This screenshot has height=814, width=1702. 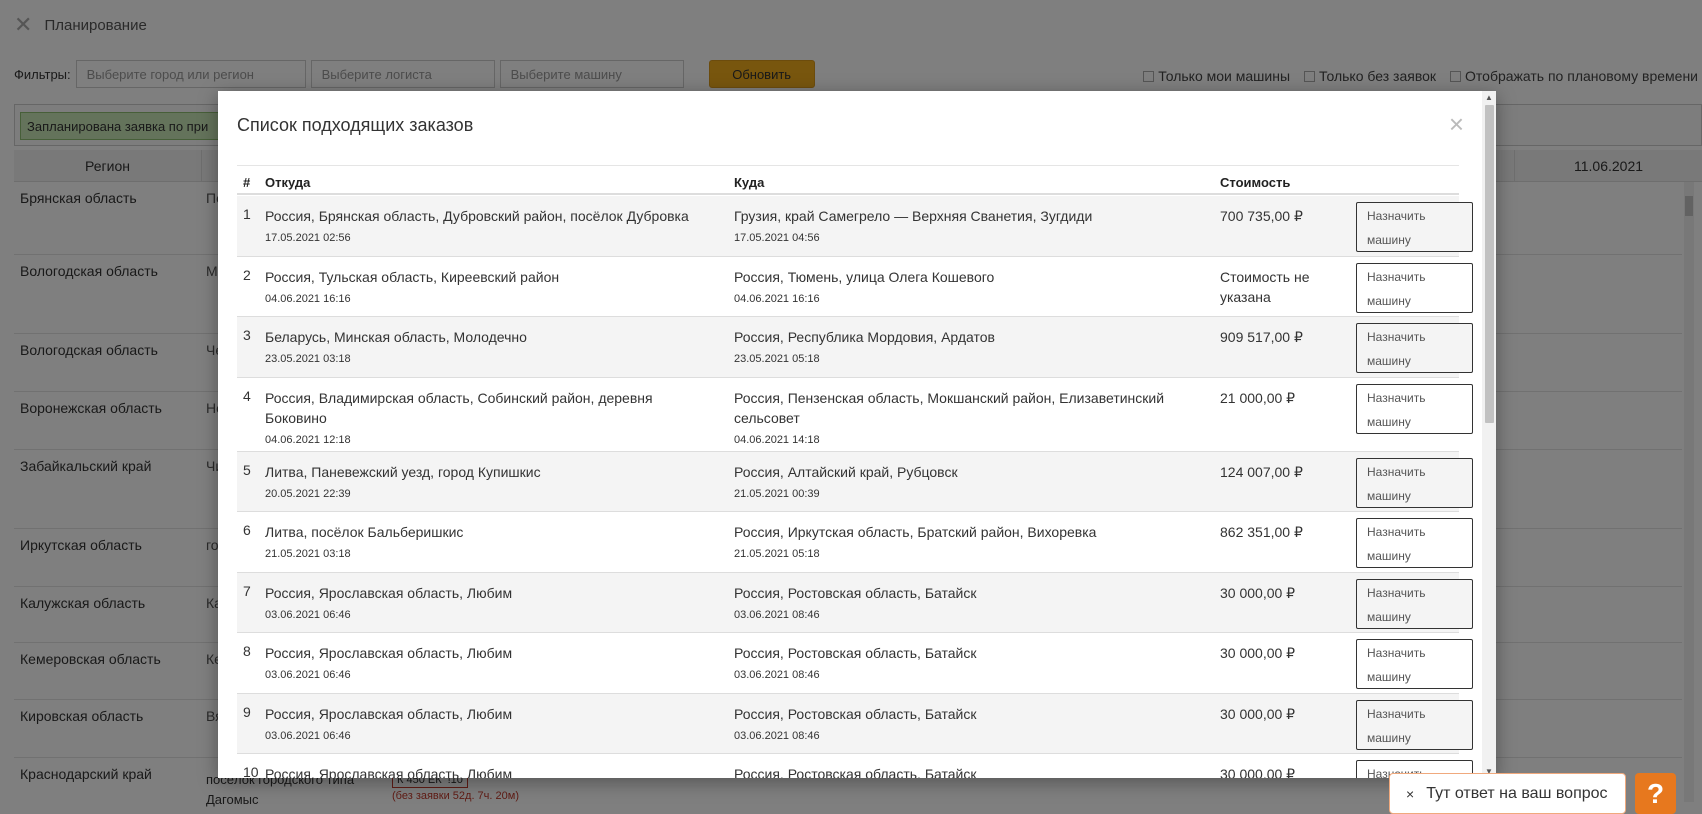 I want to click on scroll-up-arrow-icon: ▲, so click(x=1489, y=97).